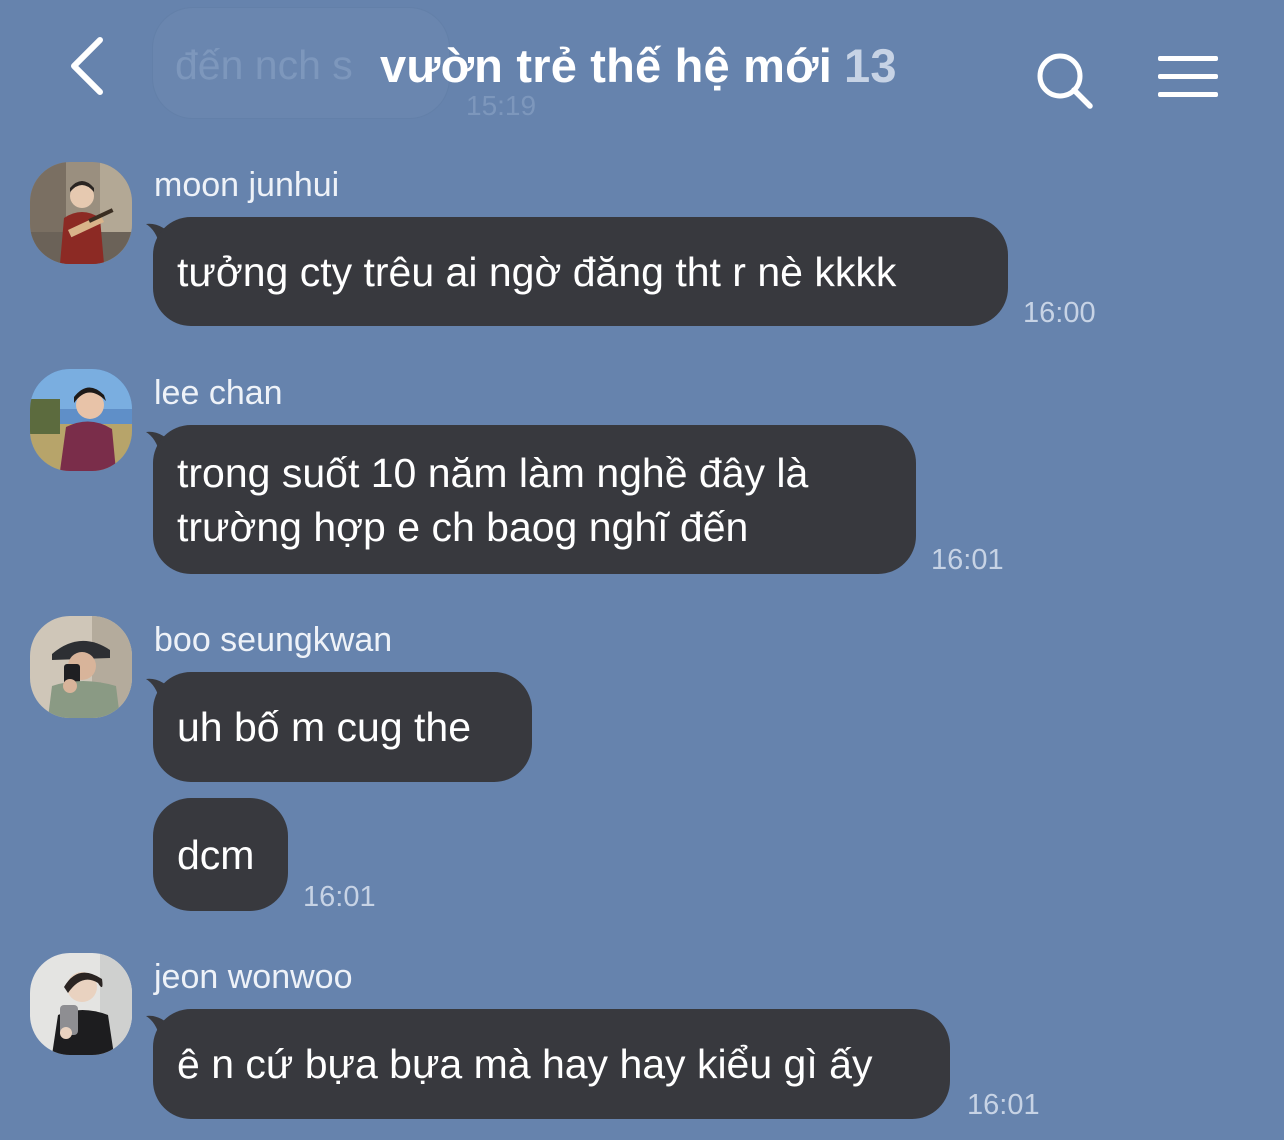 The image size is (1284, 1140). What do you see at coordinates (606, 65) in the screenshot?
I see `chat-name: vườn trẻ thế hệ mới` at bounding box center [606, 65].